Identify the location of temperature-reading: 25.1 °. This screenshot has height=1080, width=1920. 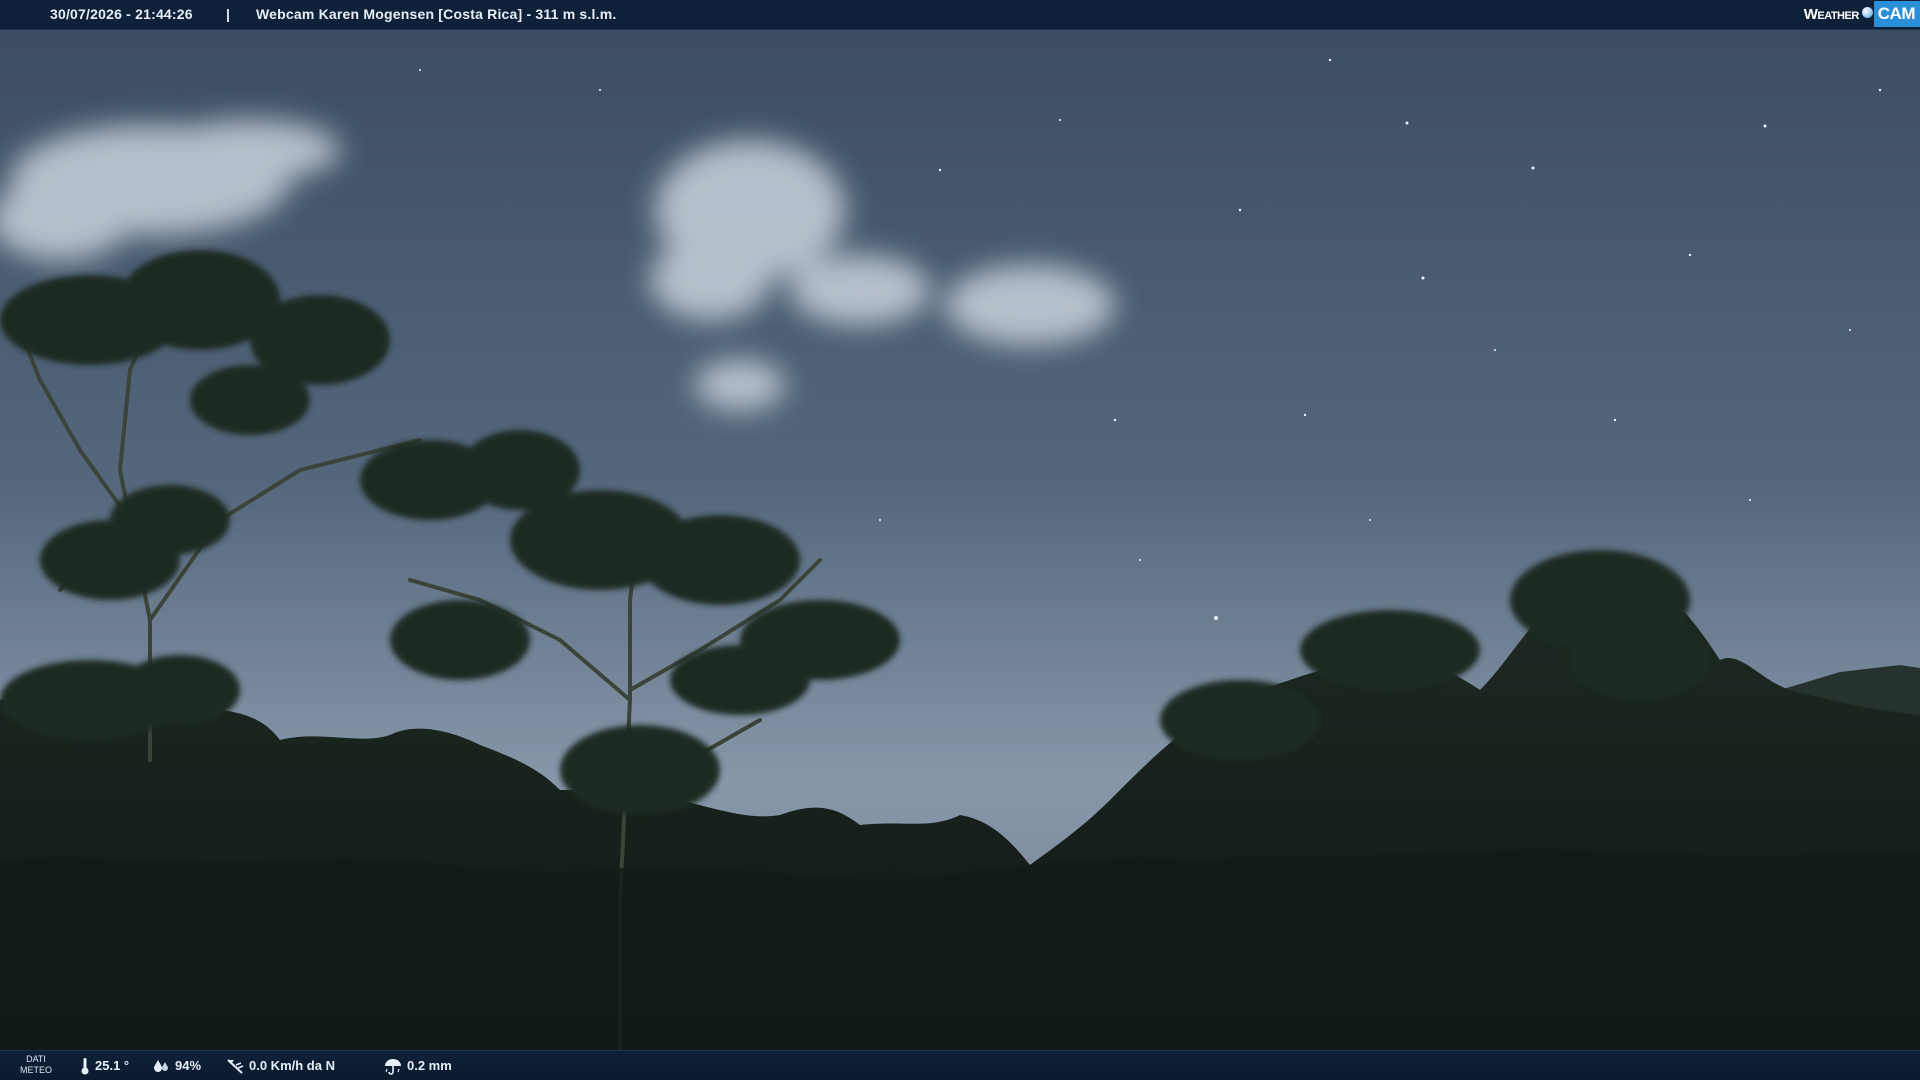
(104, 1065).